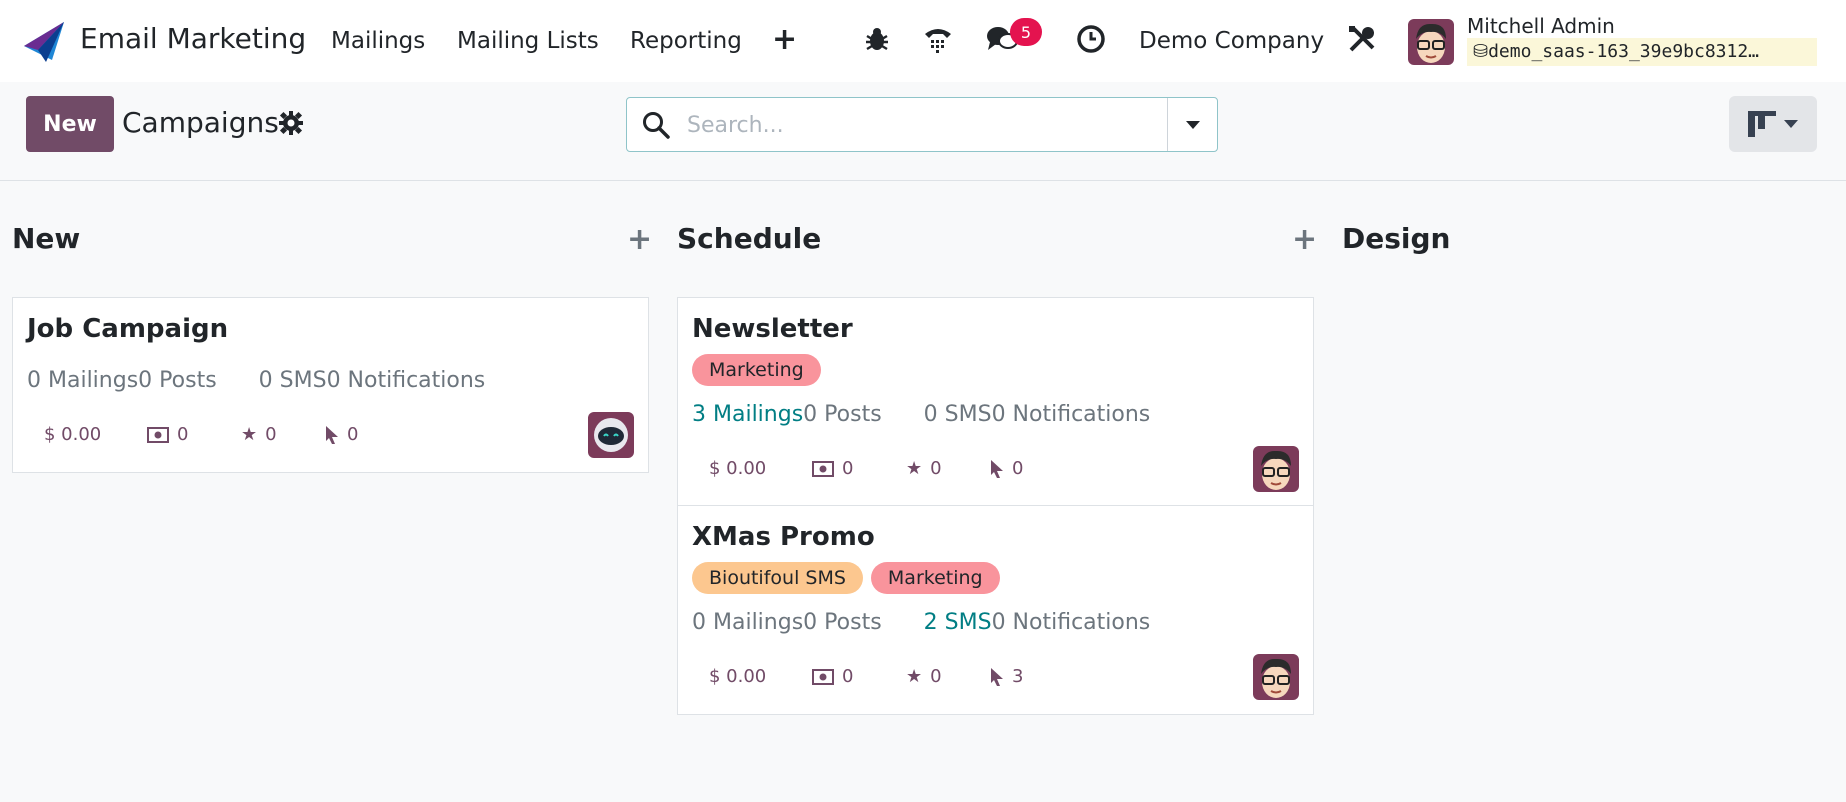 The height and width of the screenshot is (802, 1846). I want to click on column-title-new: New, so click(46, 238).